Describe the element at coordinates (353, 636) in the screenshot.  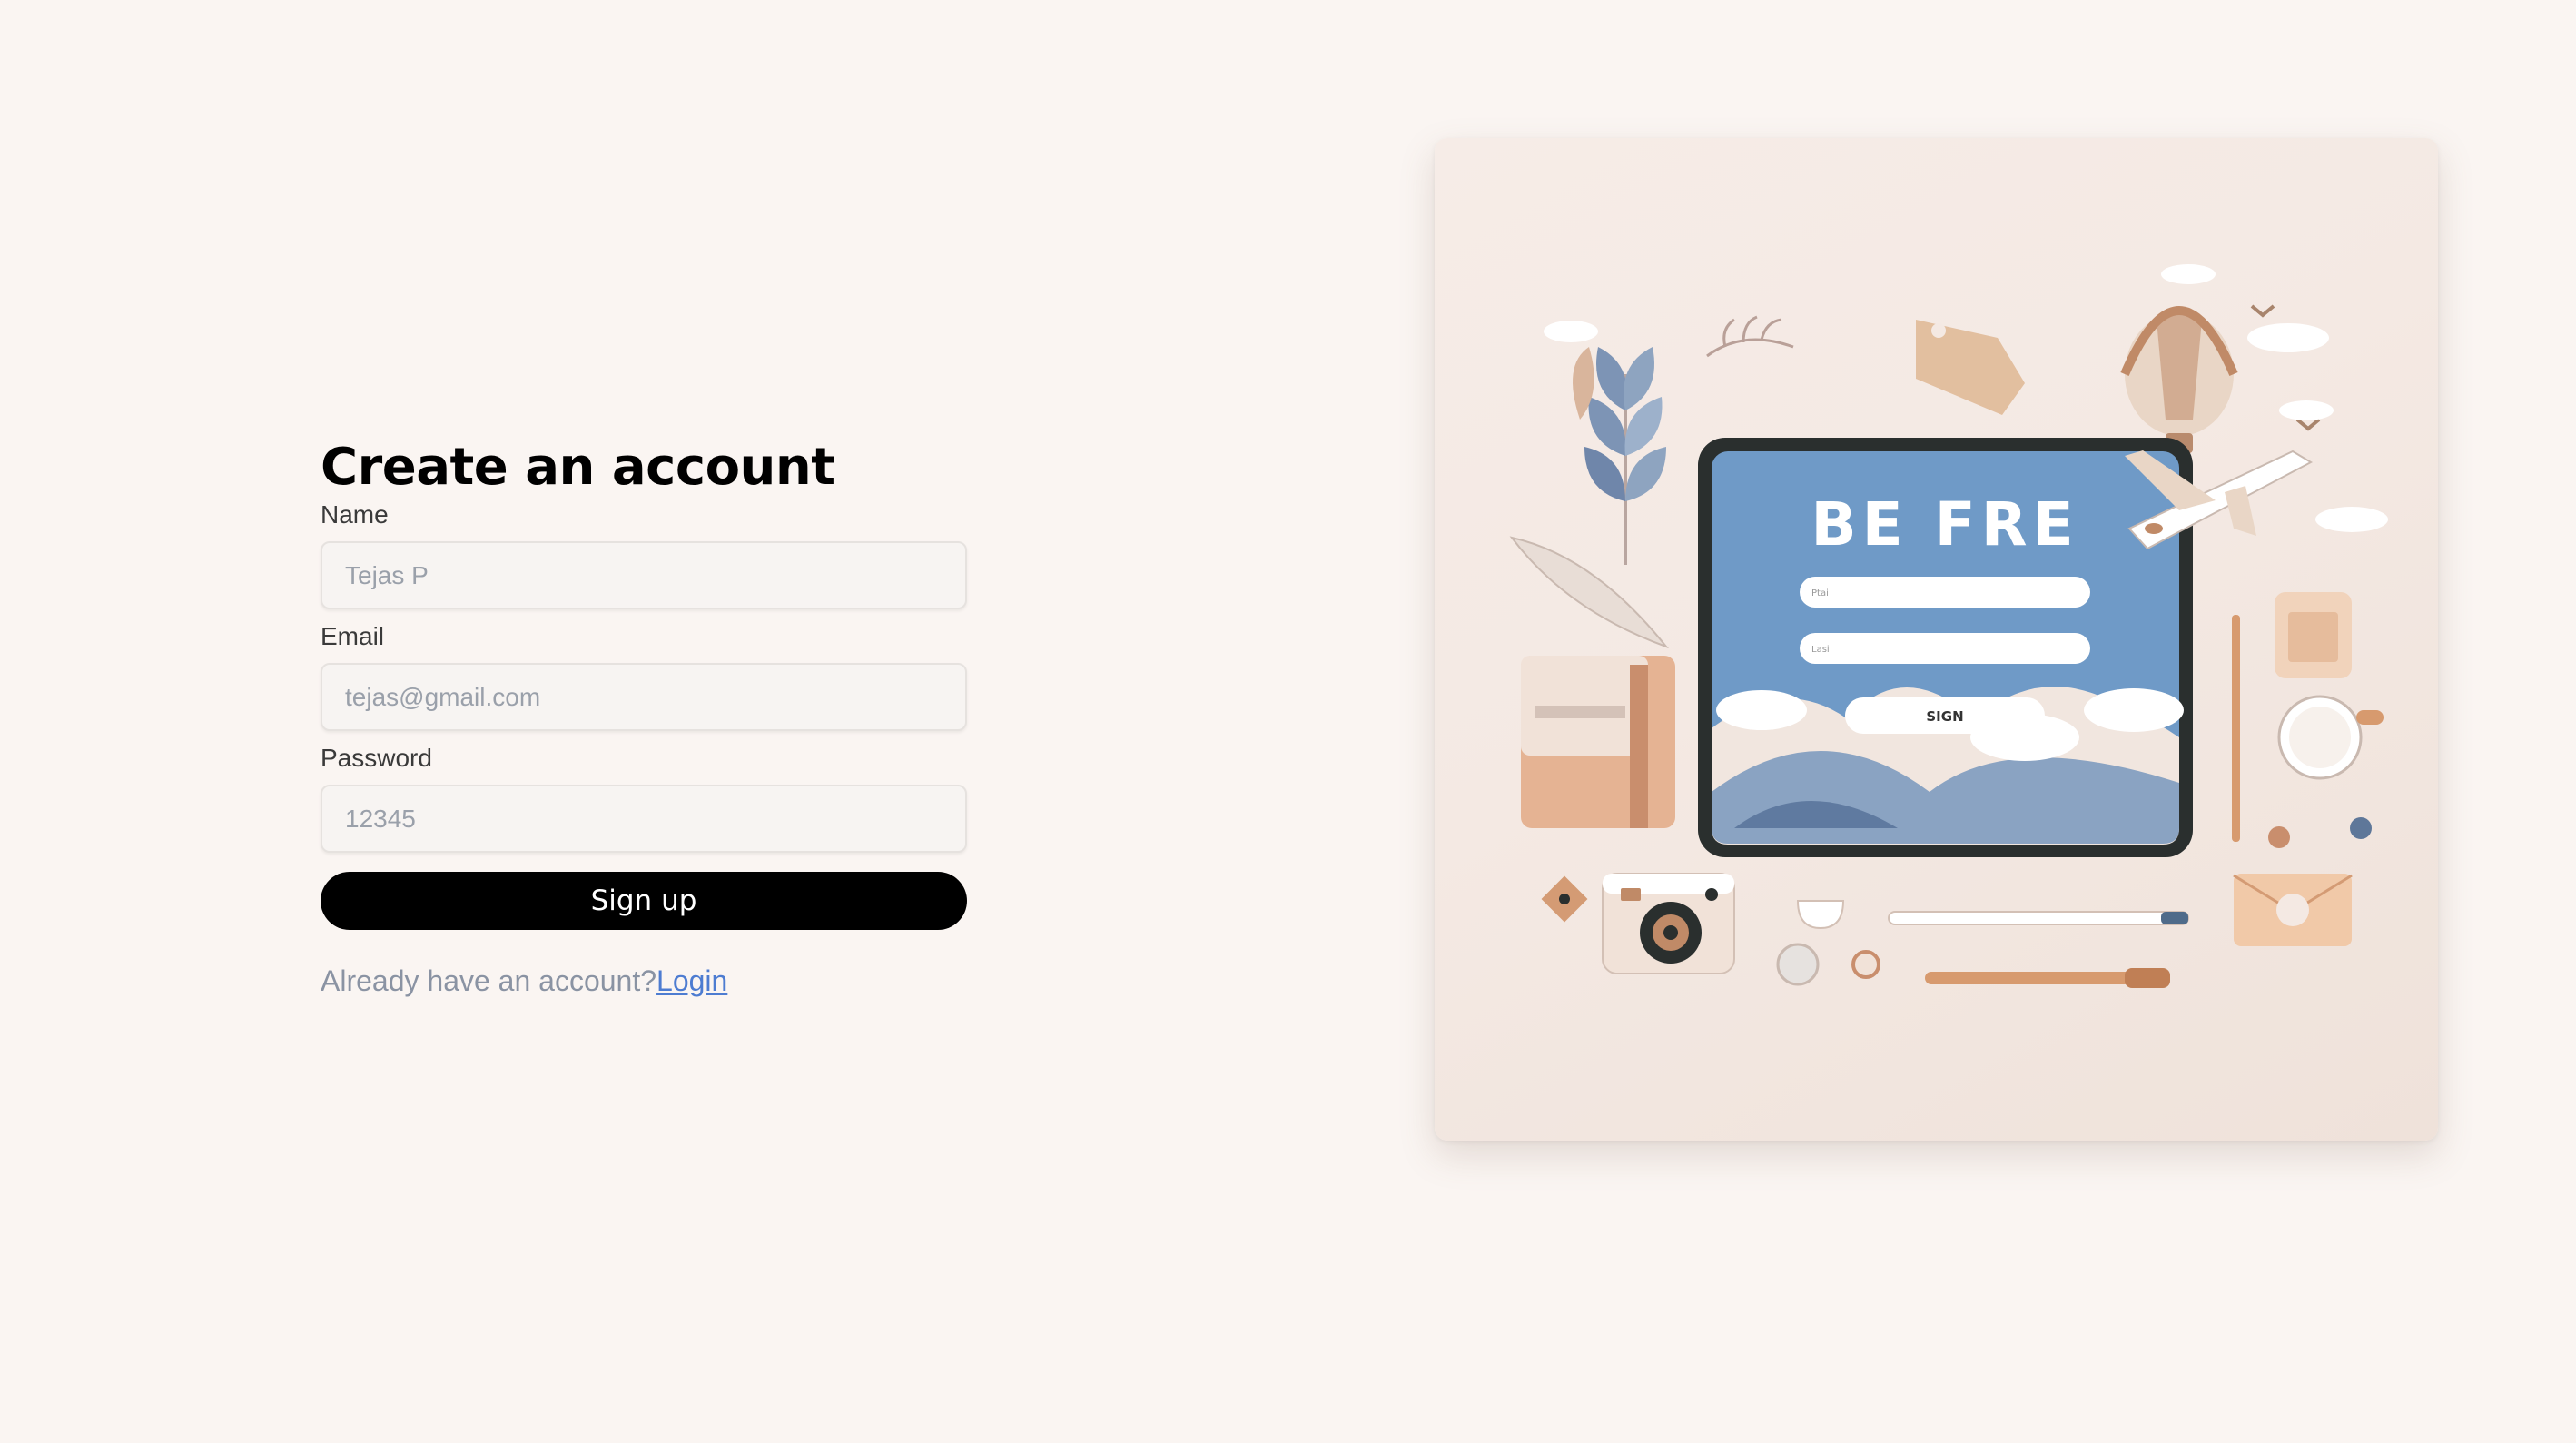
I see `email-label: Email` at that location.